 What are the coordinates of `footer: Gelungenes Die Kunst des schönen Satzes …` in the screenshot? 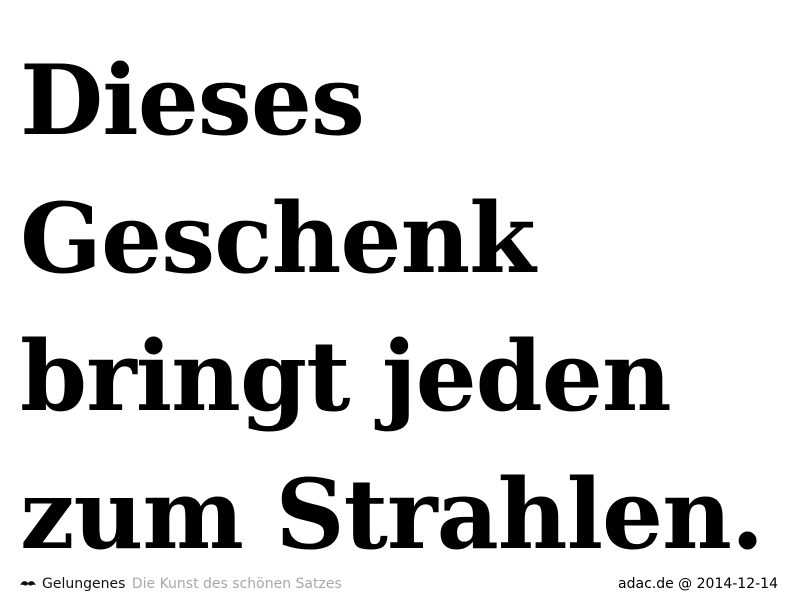 It's located at (399, 584).